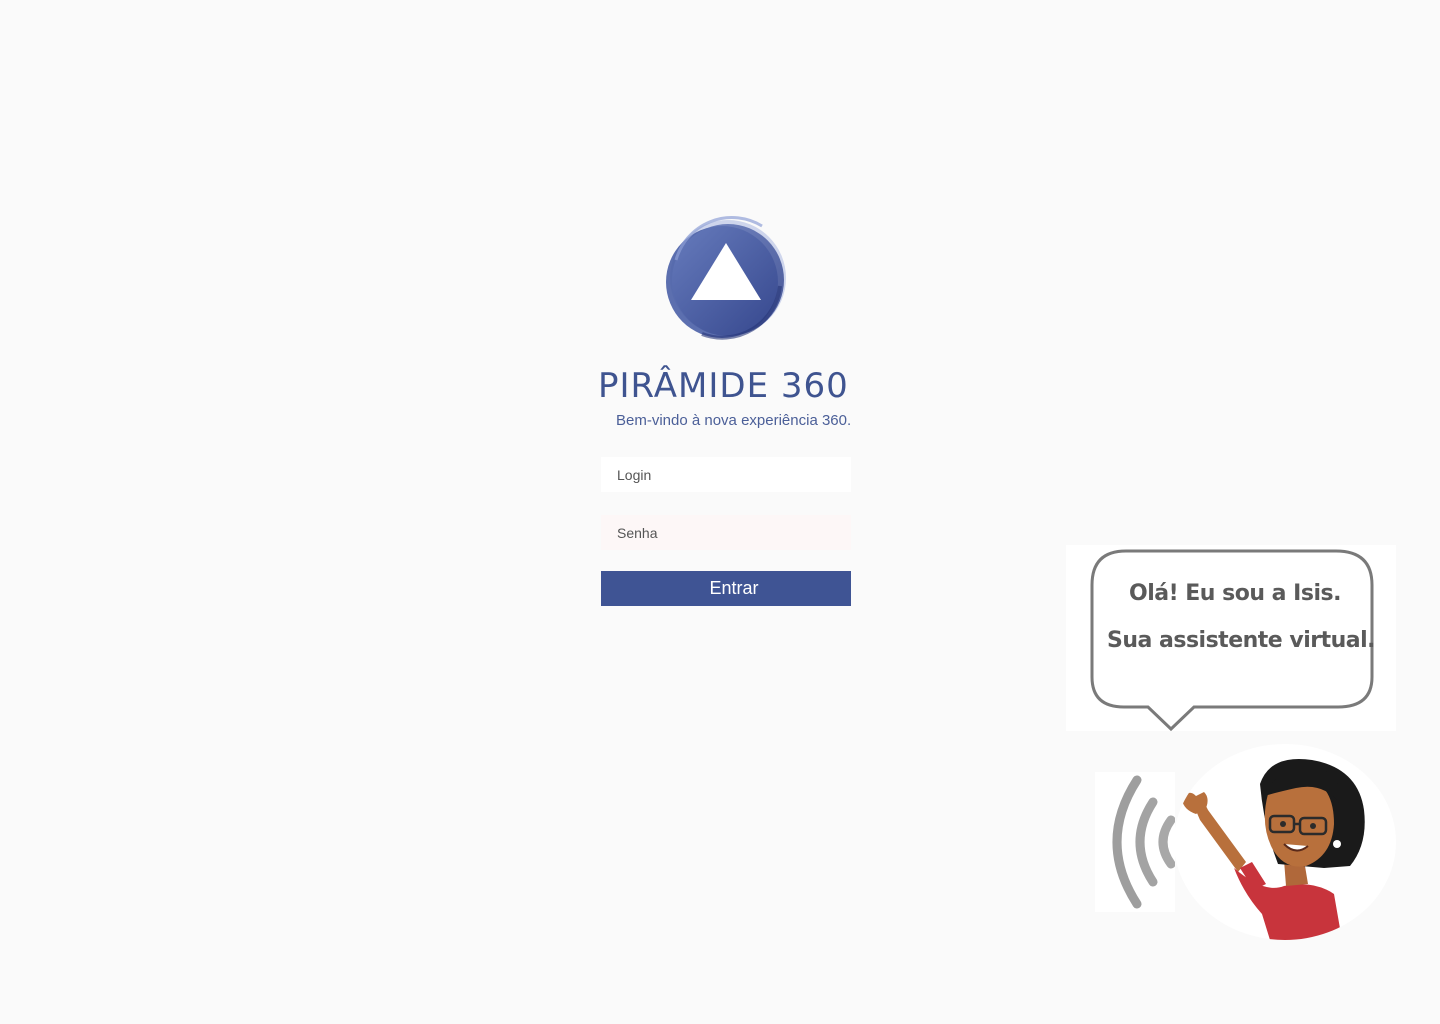 The height and width of the screenshot is (1024, 1440). I want to click on login-button: Entrar, so click(726, 588).